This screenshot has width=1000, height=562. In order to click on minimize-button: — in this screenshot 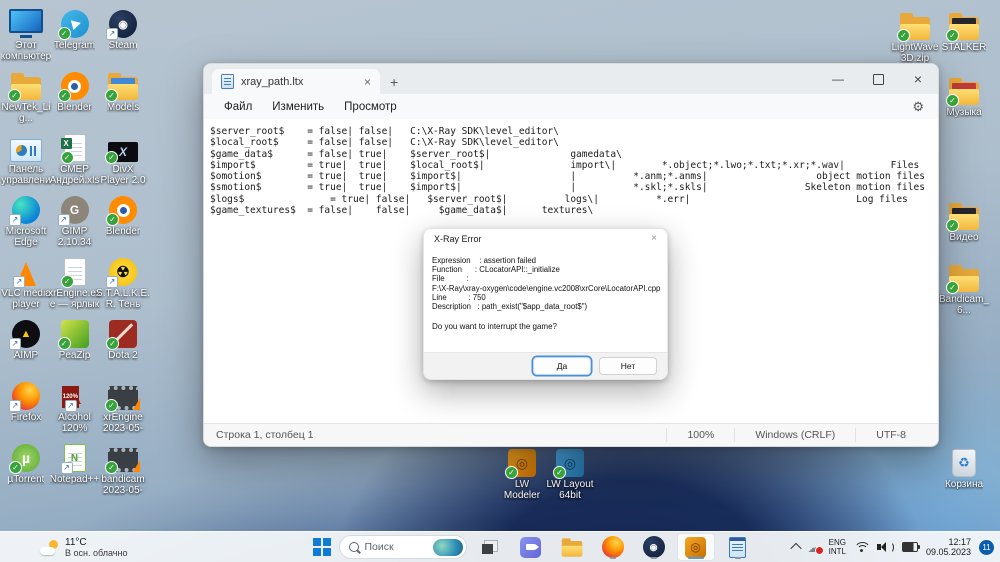, I will do `click(838, 79)`.